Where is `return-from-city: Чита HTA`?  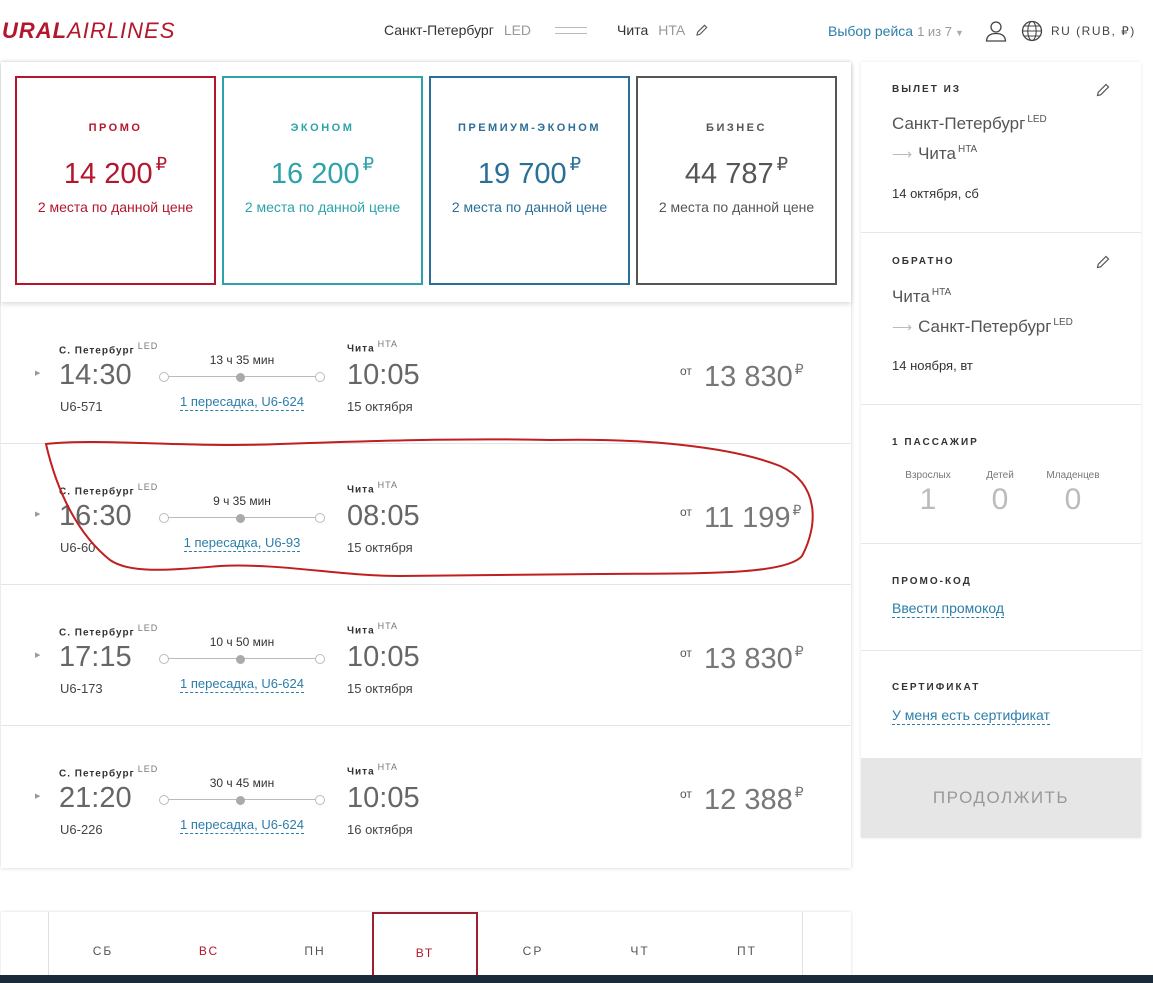 return-from-city: Чита HTA is located at coordinates (922, 296).